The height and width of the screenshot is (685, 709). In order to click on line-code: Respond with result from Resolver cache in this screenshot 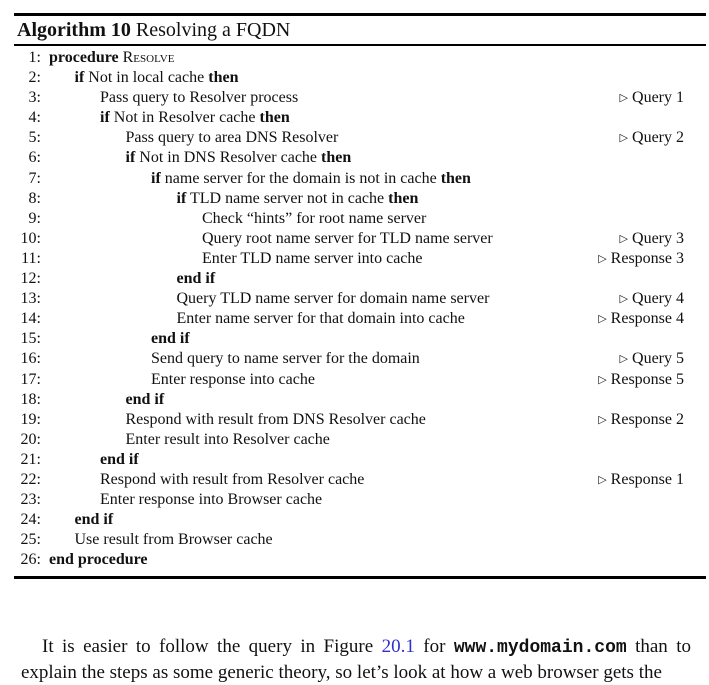, I will do `click(232, 480)`.